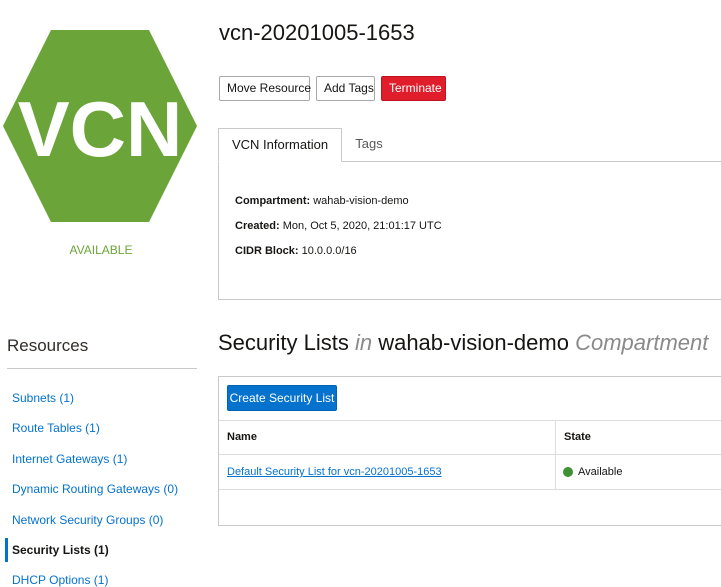 Image resolution: width=721 pixels, height=587 pixels. Describe the element at coordinates (267, 251) in the screenshot. I see `cidr-label: CIDR Block:` at that location.